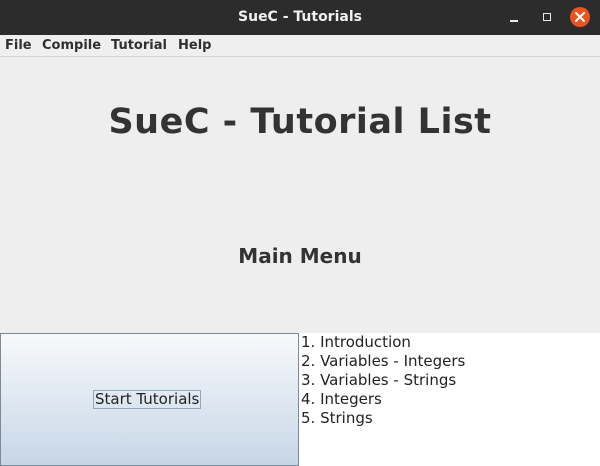 The width and height of the screenshot is (600, 466). I want to click on close-glyph, so click(580, 17).